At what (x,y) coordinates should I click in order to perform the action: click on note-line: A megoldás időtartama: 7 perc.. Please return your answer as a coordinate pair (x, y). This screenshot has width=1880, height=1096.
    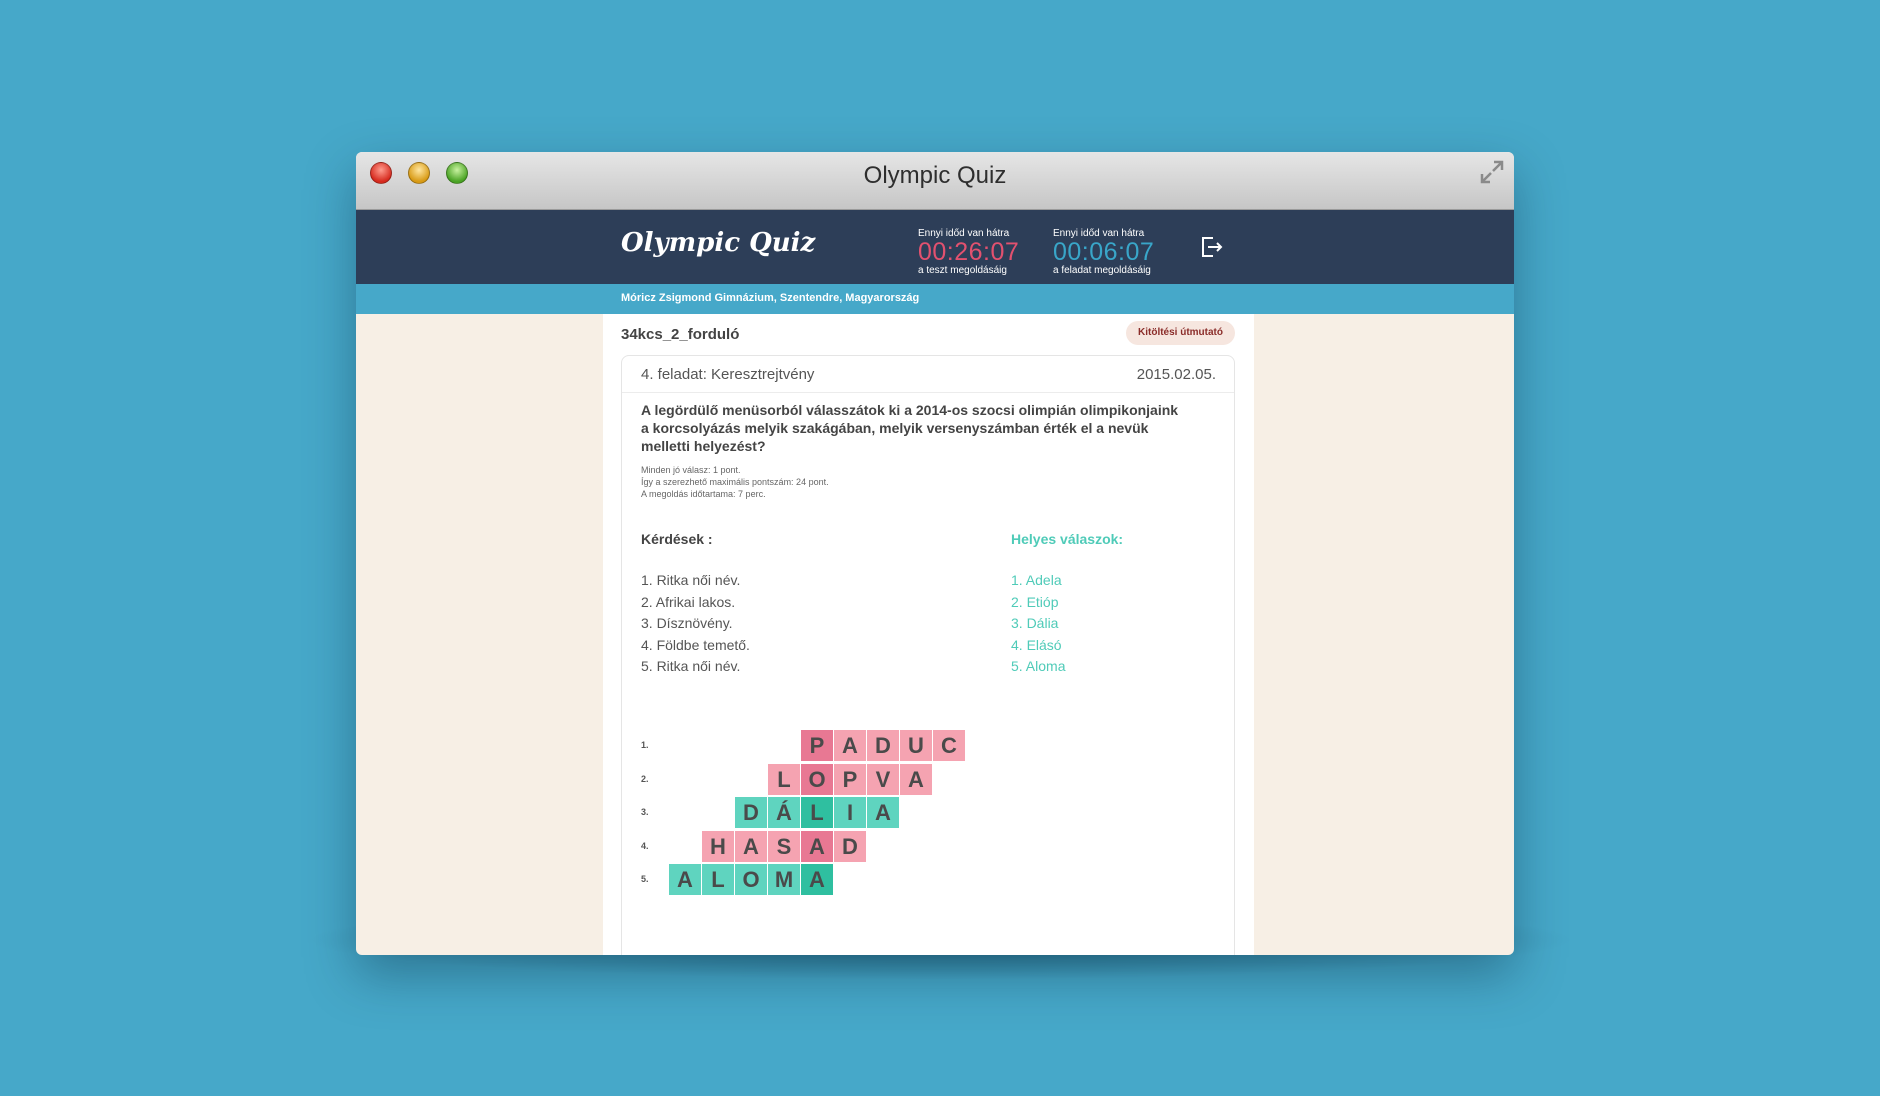
    Looking at the image, I should click on (703, 494).